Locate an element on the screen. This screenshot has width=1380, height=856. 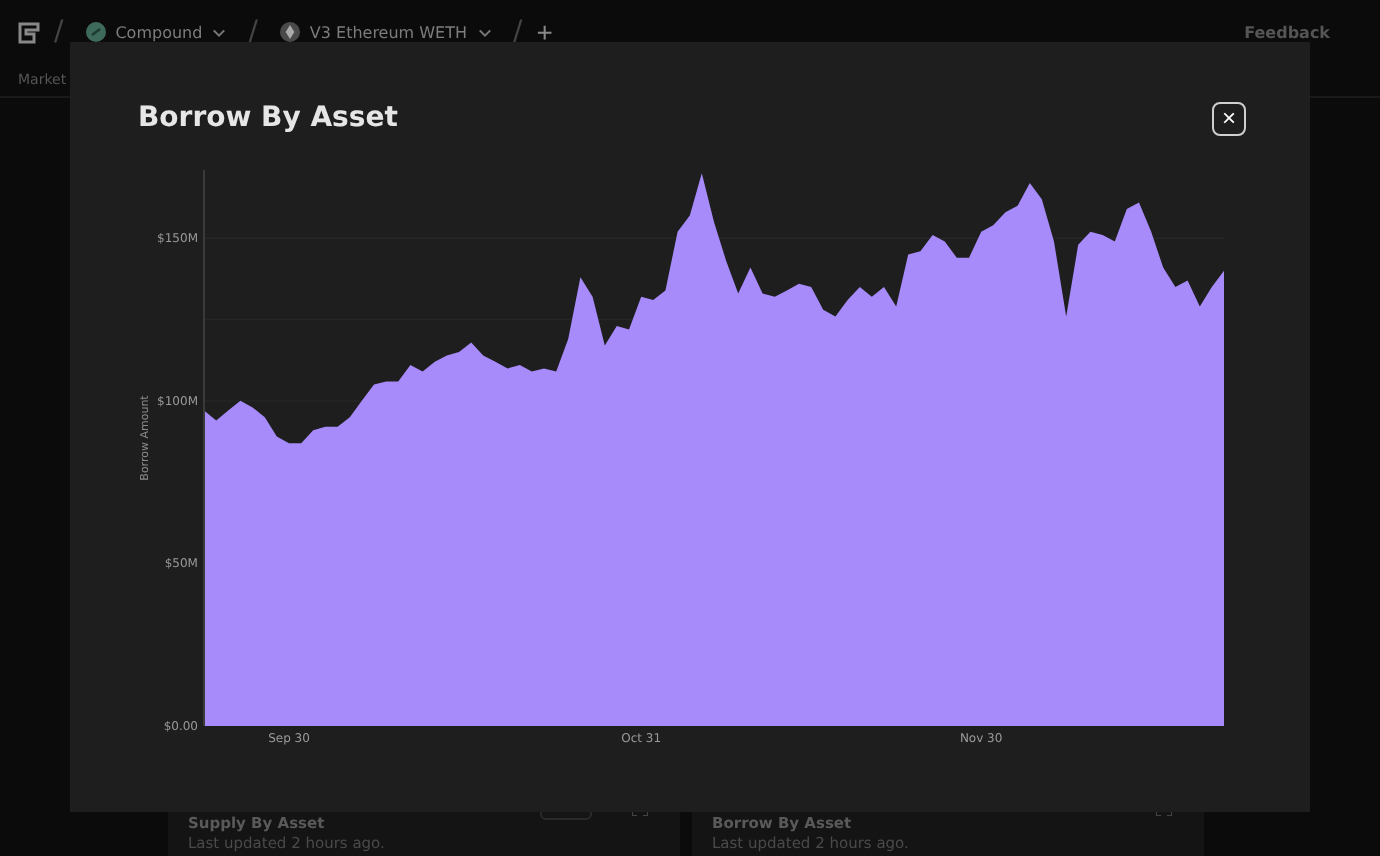
feedback-link: Feedback is located at coordinates (1303, 32).